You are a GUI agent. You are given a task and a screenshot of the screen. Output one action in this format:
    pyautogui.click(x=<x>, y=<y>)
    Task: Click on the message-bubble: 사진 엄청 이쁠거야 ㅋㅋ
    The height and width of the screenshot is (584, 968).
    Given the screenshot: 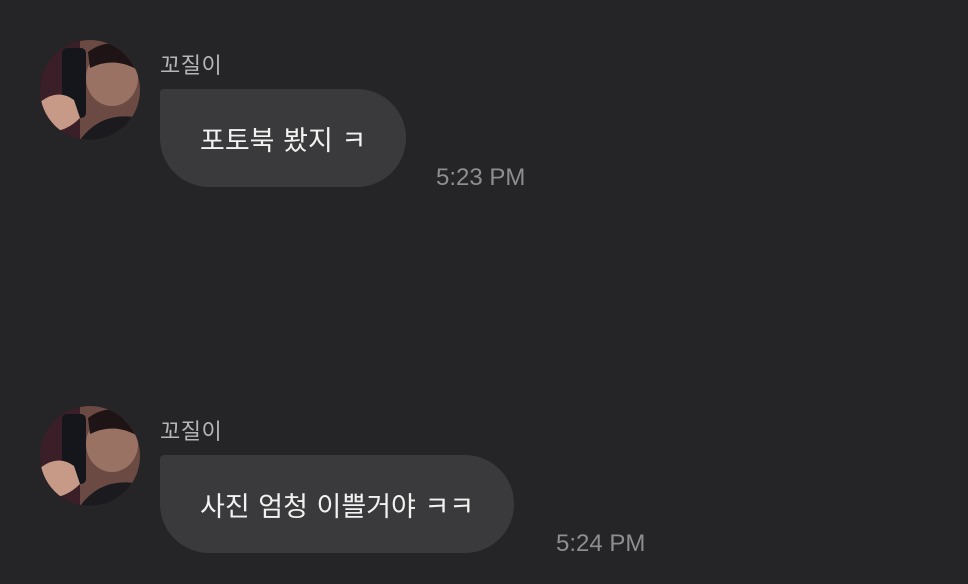 What is the action you would take?
    pyautogui.click(x=337, y=504)
    